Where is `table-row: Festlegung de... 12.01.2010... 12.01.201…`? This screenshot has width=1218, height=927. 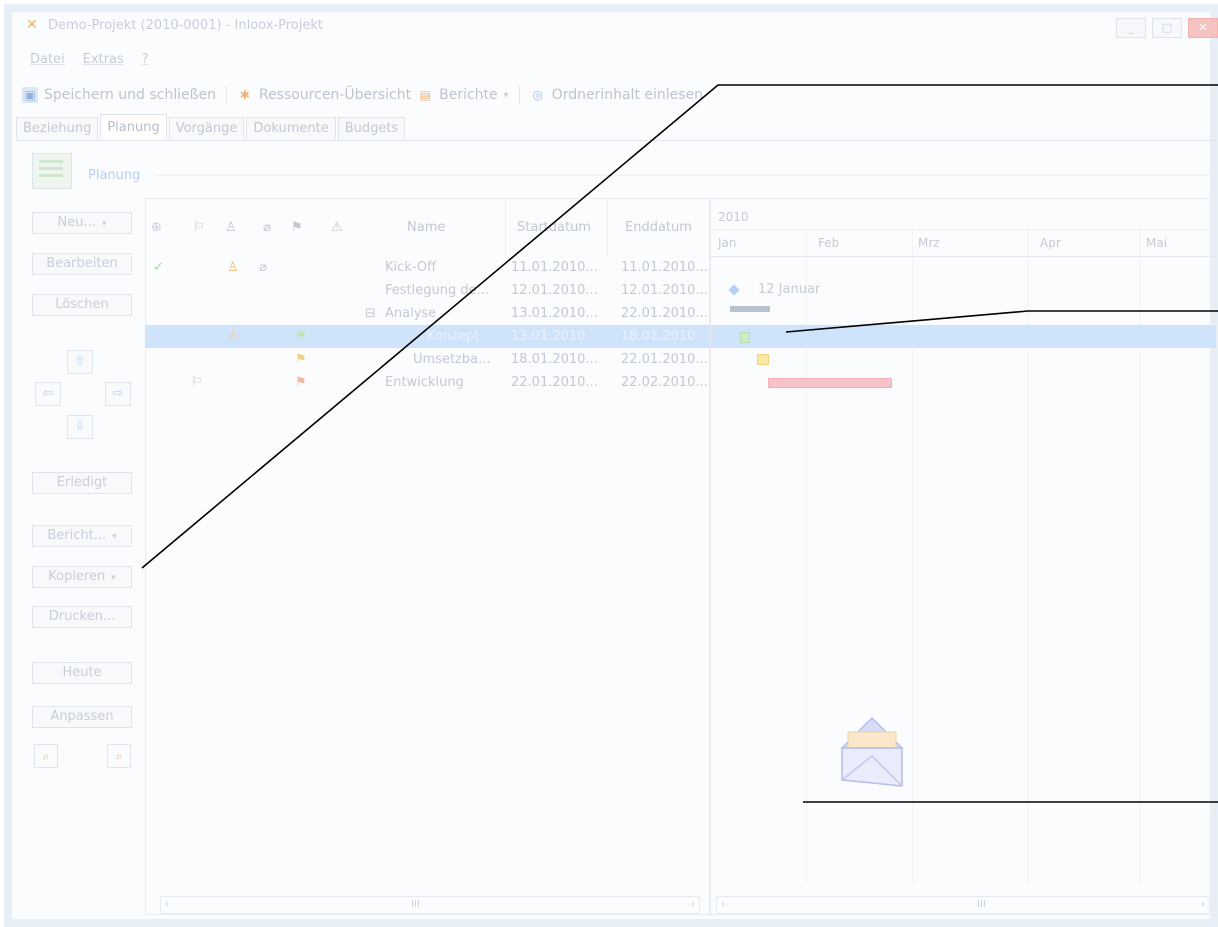
table-row: Festlegung de... 12.01.2010... 12.01.201… is located at coordinates (427, 290).